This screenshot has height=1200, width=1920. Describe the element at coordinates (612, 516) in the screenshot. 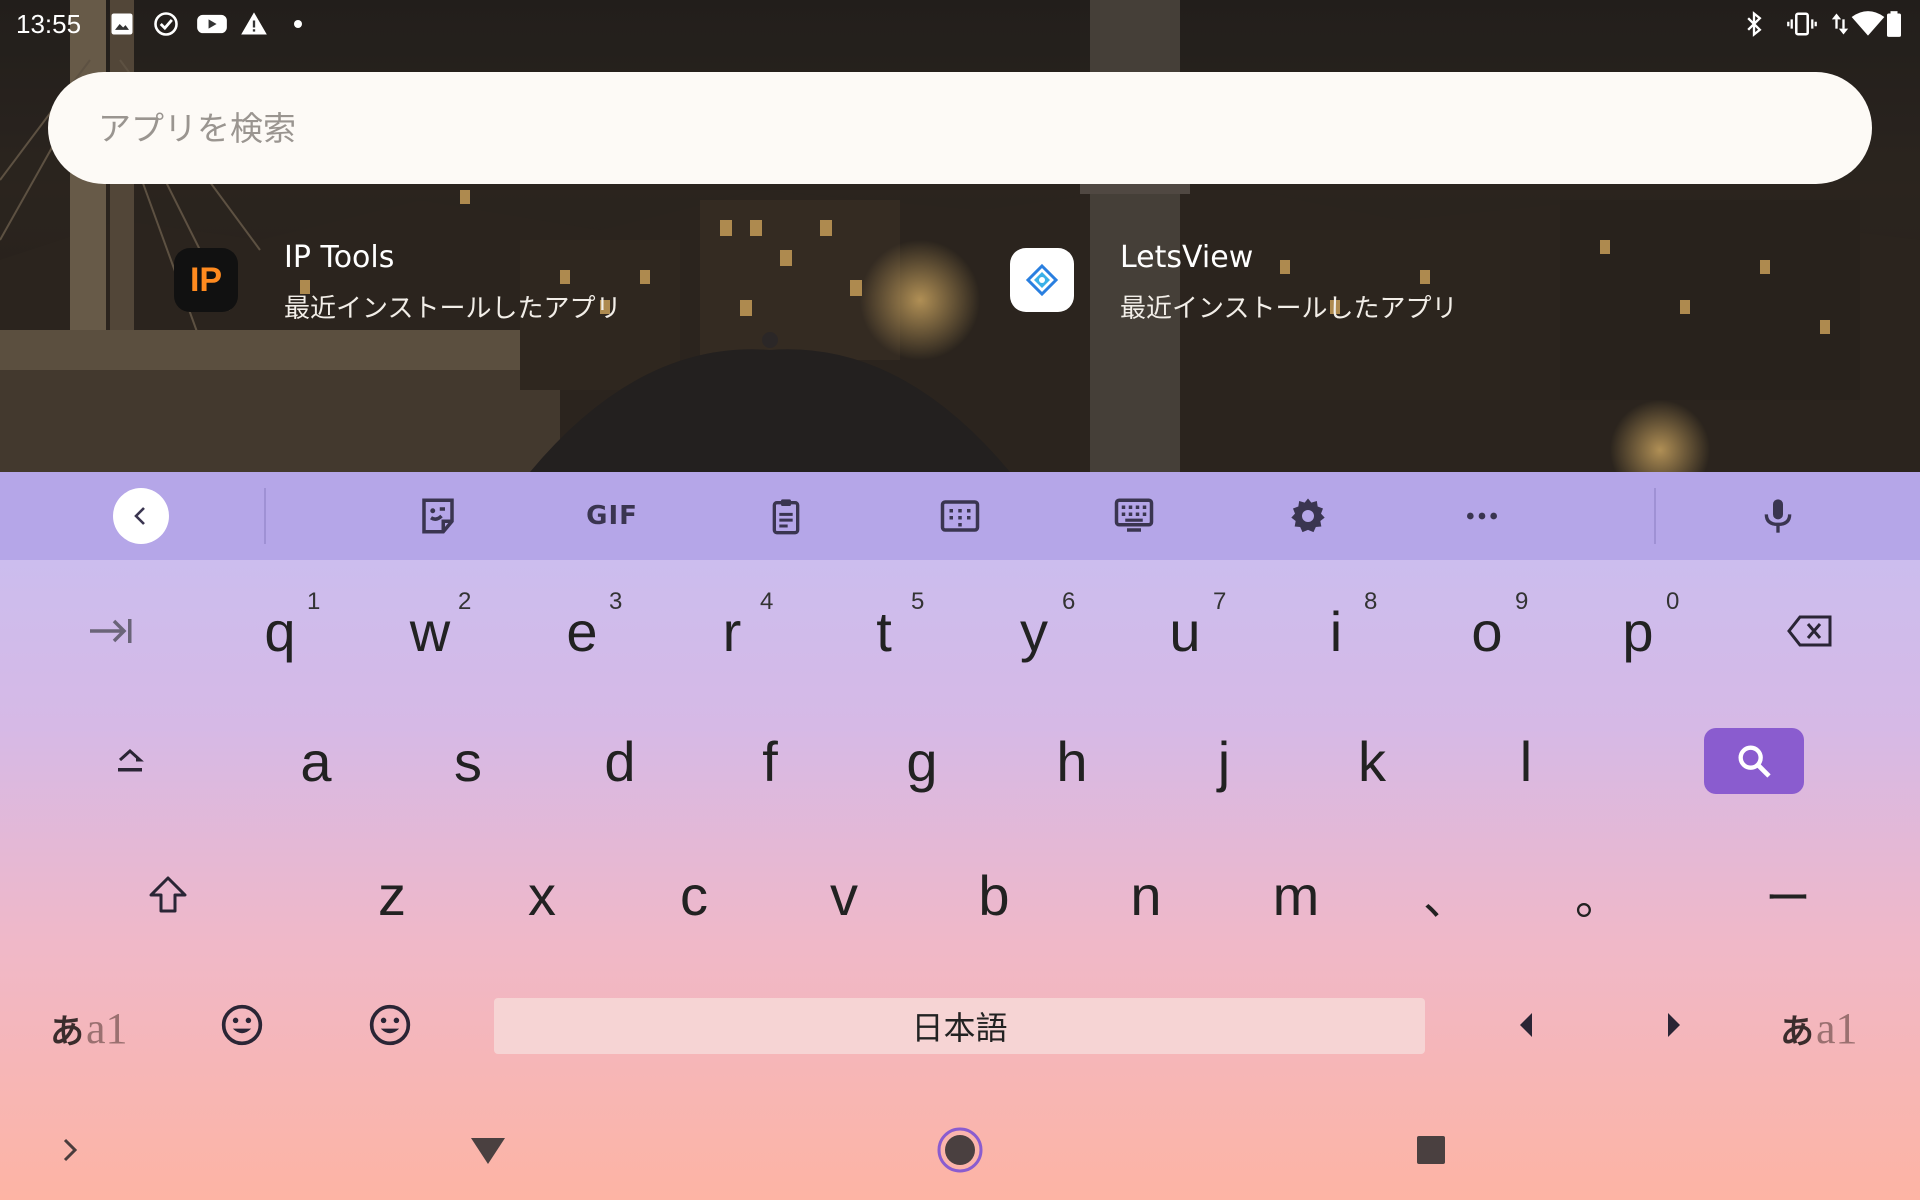

I see `gif-button: GIF` at that location.